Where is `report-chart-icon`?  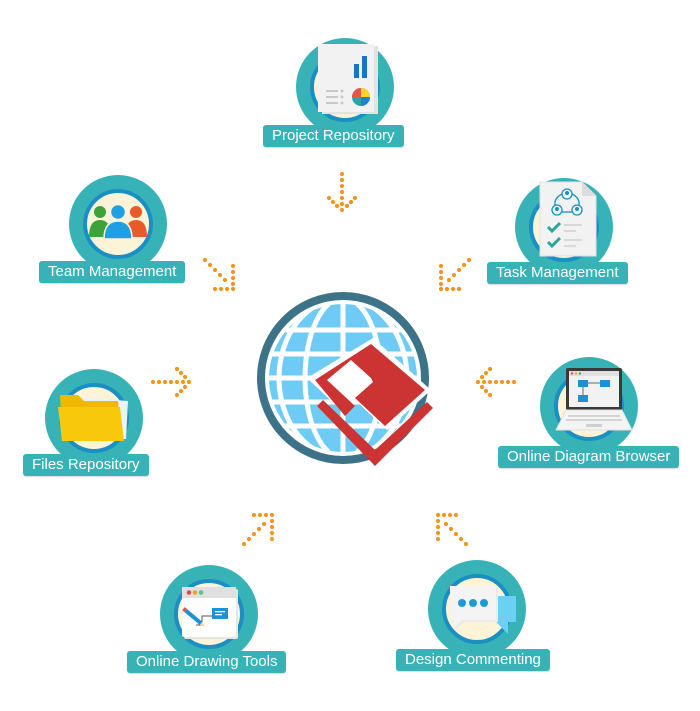 report-chart-icon is located at coordinates (349, 80).